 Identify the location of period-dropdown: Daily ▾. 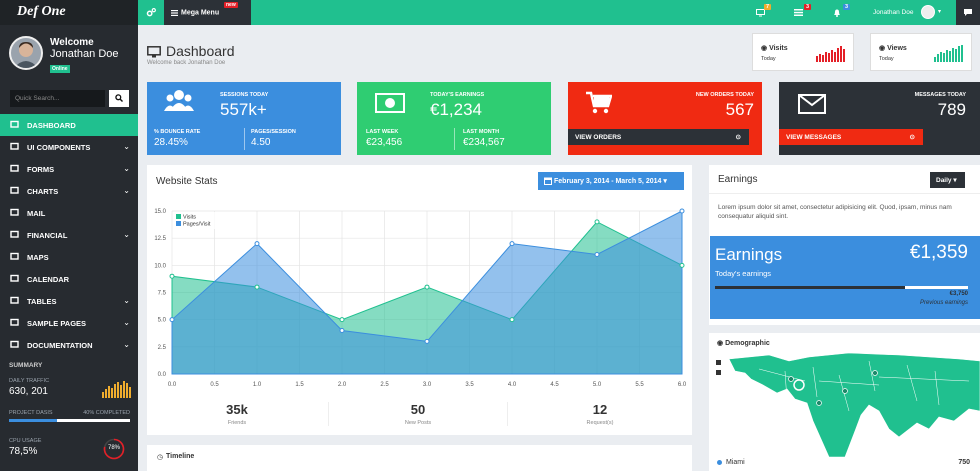
(947, 180).